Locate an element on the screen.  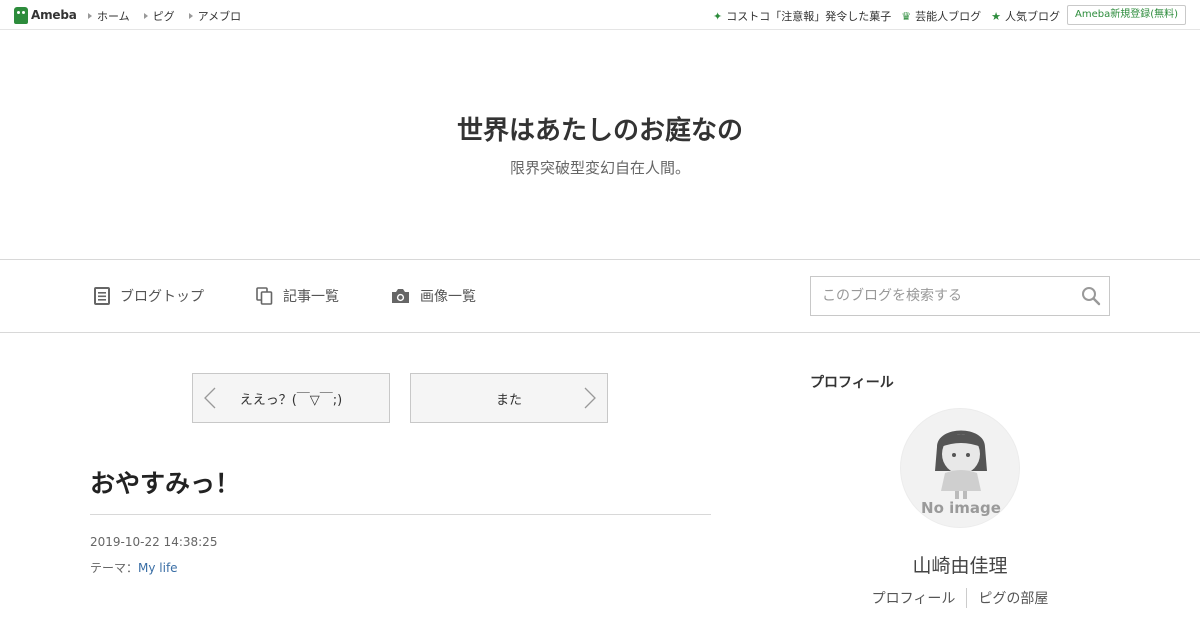
nav-link-label: ピグ is located at coordinates (163, 16).